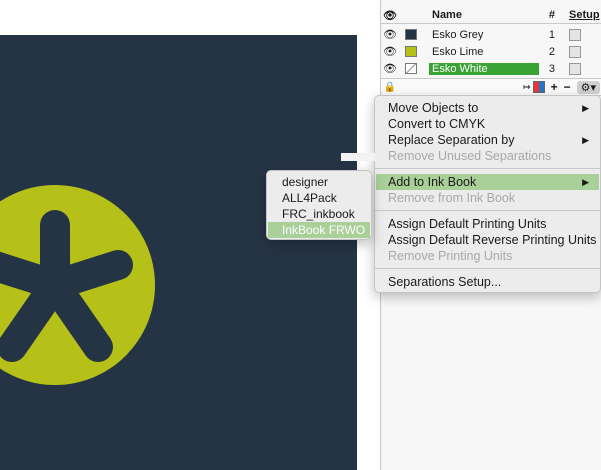 This screenshot has width=601, height=470. What do you see at coordinates (319, 182) in the screenshot?
I see `ink-book-designer: designer` at bounding box center [319, 182].